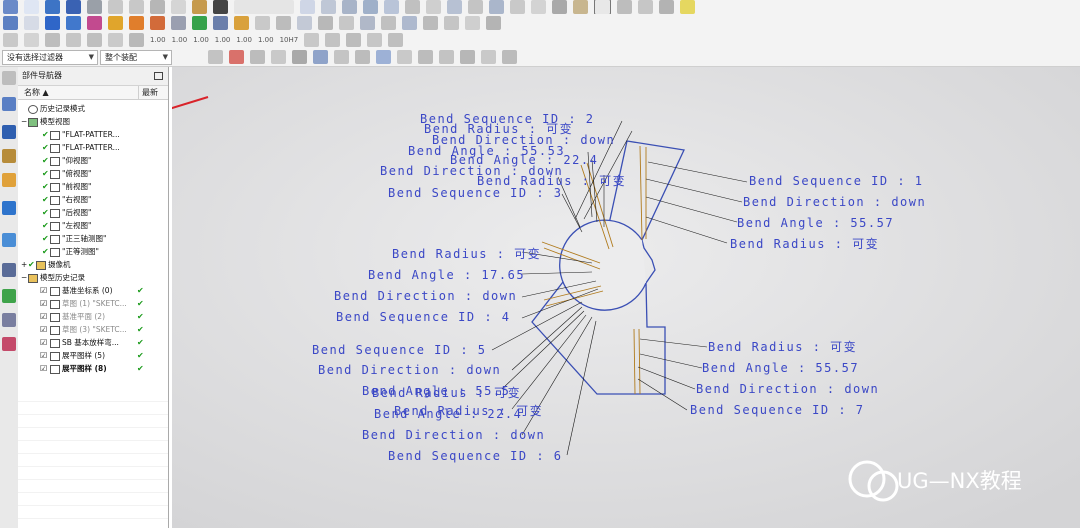  What do you see at coordinates (94, 39) in the screenshot?
I see `surface-finish-icon` at bounding box center [94, 39].